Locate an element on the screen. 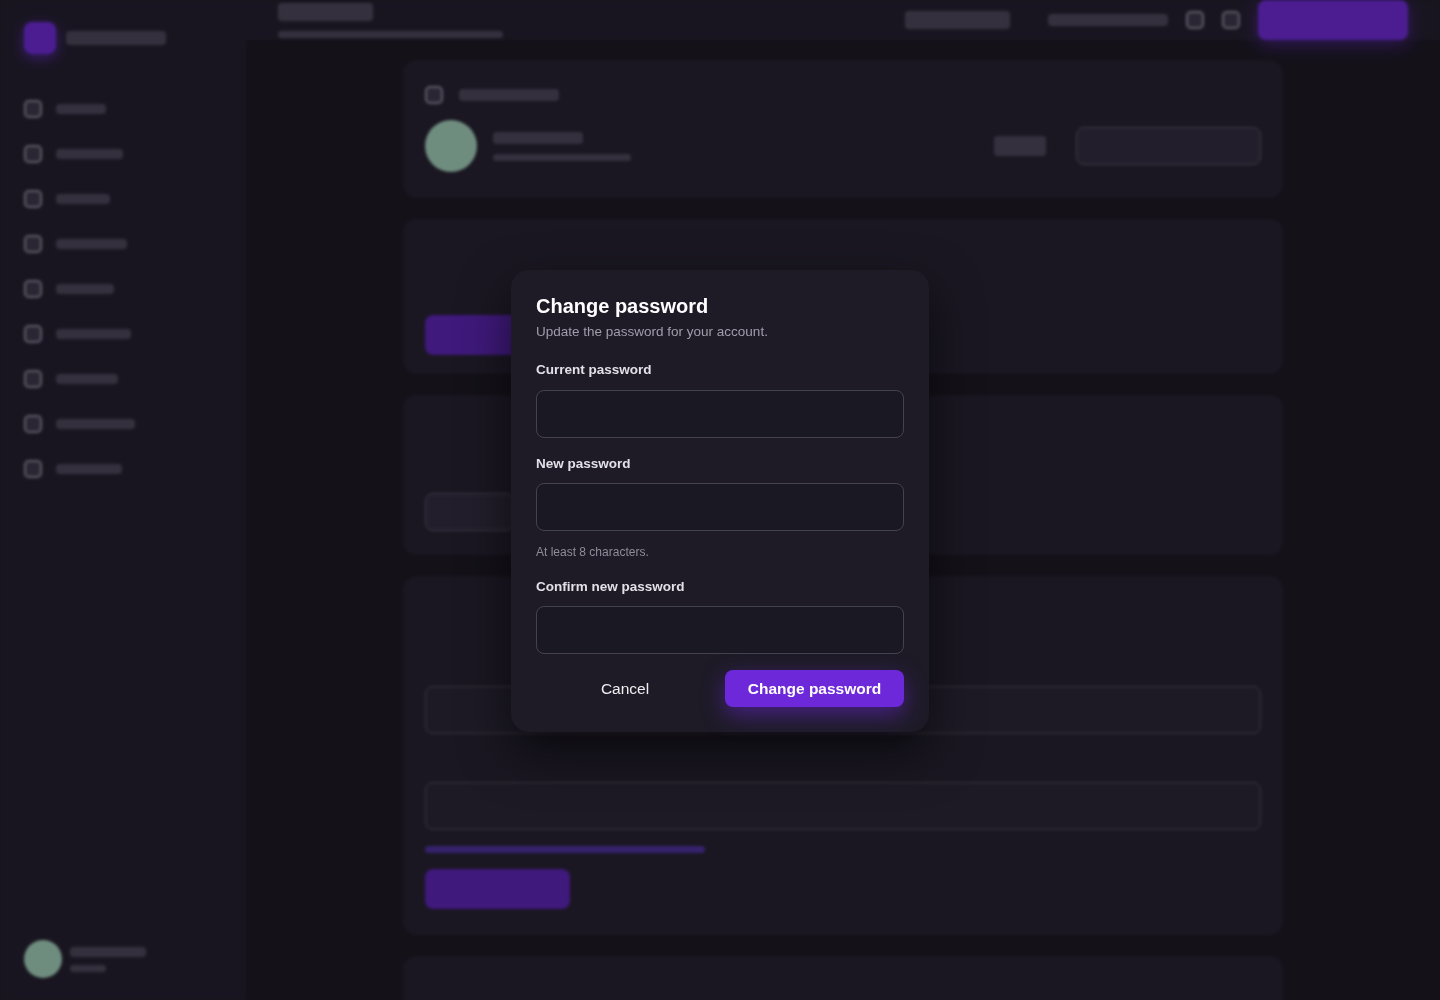 The width and height of the screenshot is (1440, 1000). field-label: Current password is located at coordinates (594, 370).